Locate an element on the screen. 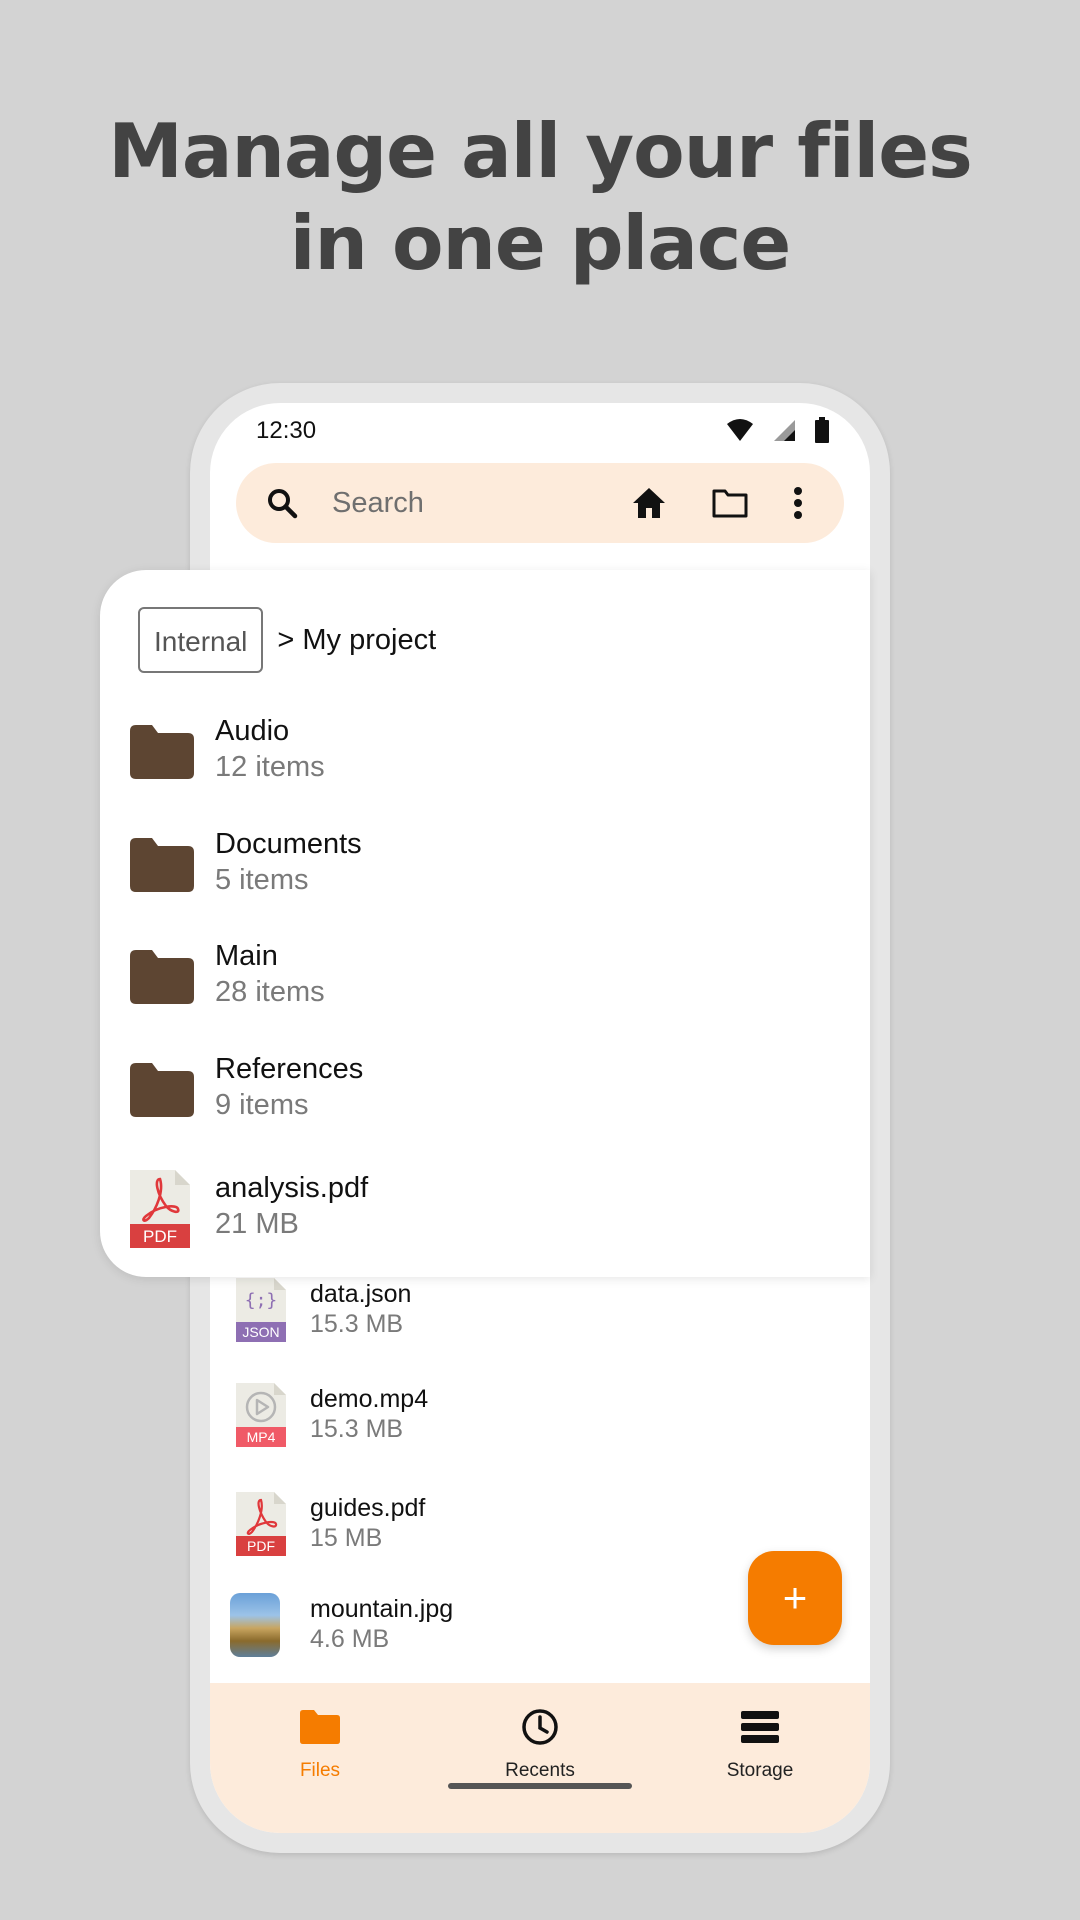 The width and height of the screenshot is (1080, 1920). nav-label-files: Files is located at coordinates (320, 1770).